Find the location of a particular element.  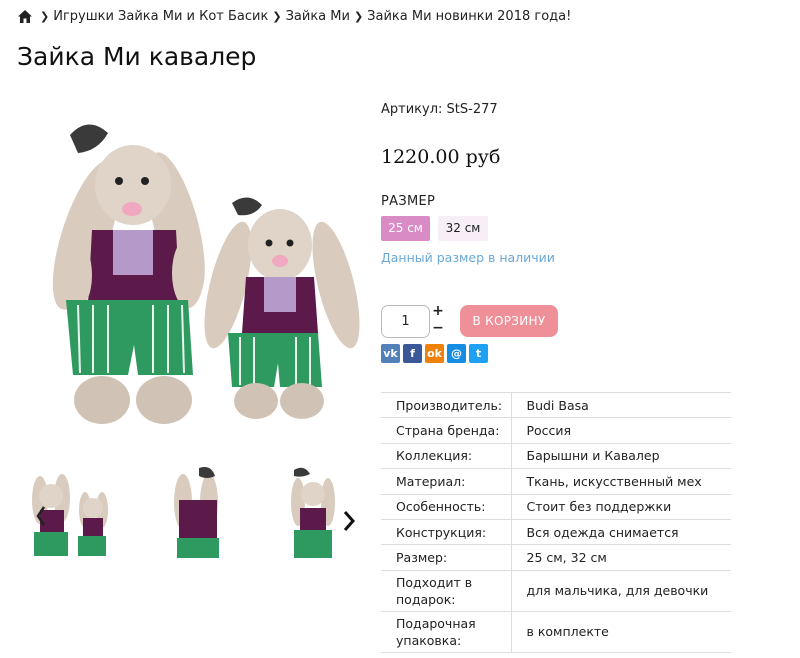

size-option-32: 32 см is located at coordinates (463, 228).